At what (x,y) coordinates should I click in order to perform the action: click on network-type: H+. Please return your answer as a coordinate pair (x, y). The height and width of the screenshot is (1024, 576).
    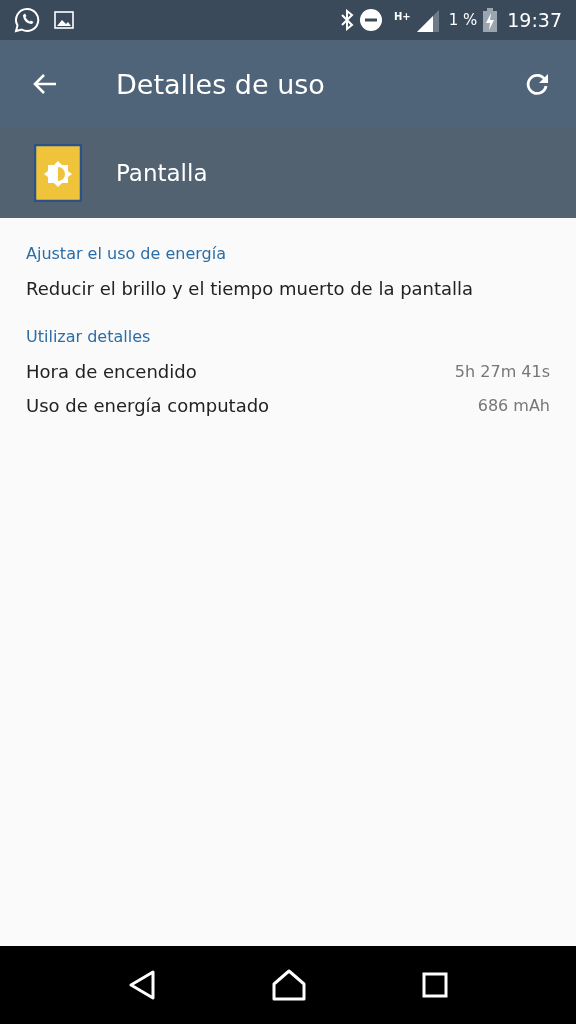
    Looking at the image, I should click on (402, 16).